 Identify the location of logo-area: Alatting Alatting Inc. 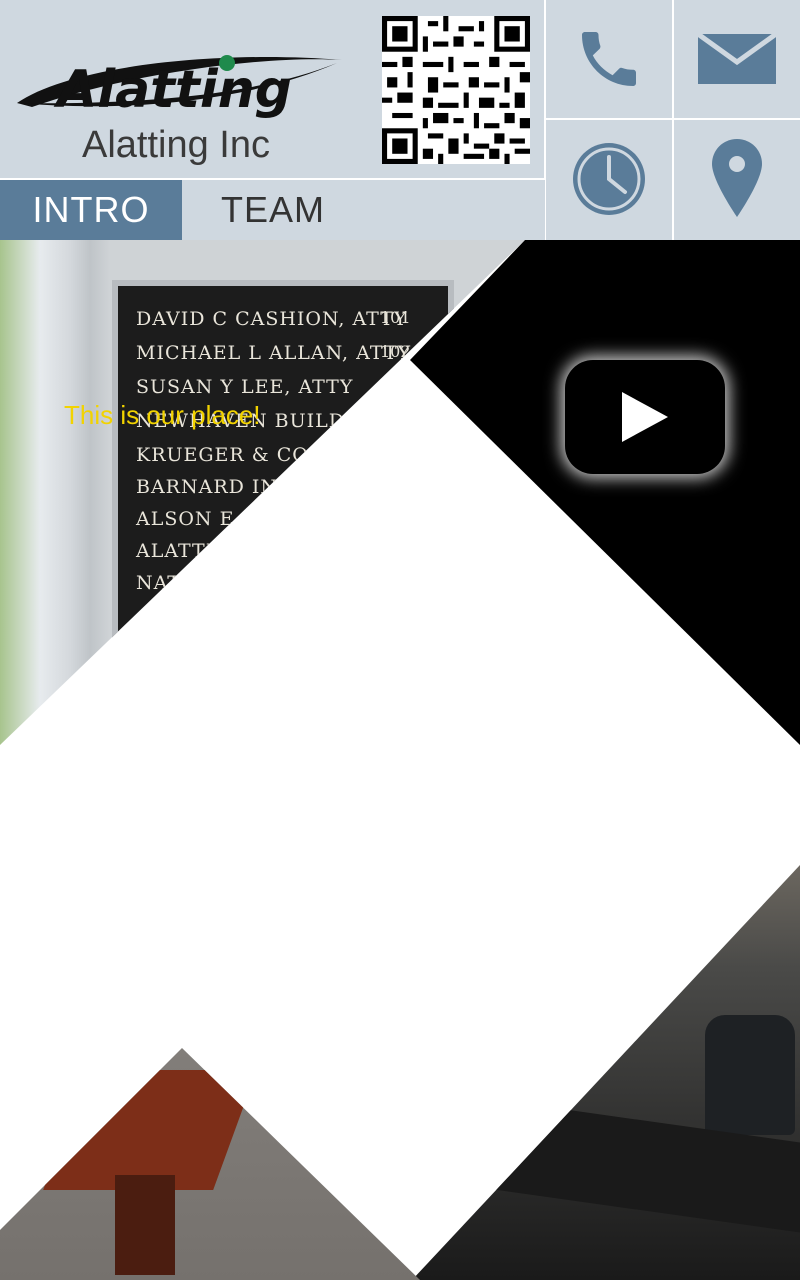
(272, 89).